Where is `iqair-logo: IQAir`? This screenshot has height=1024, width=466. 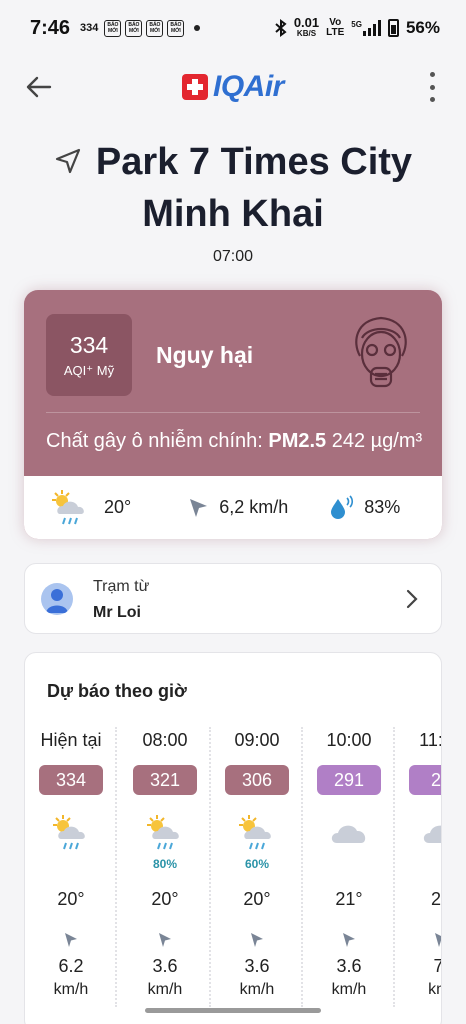 iqair-logo: IQAir is located at coordinates (233, 87).